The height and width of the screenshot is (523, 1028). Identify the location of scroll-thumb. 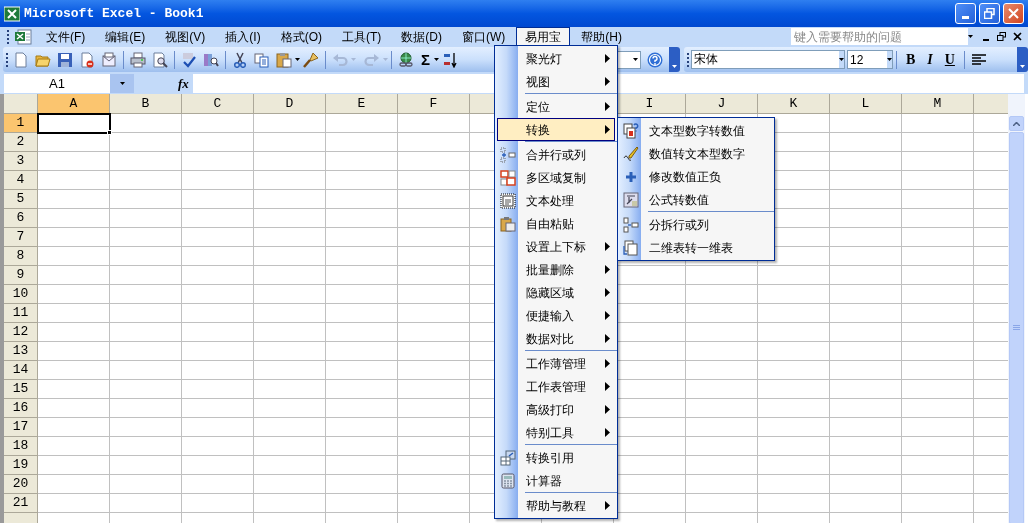
(1016, 327).